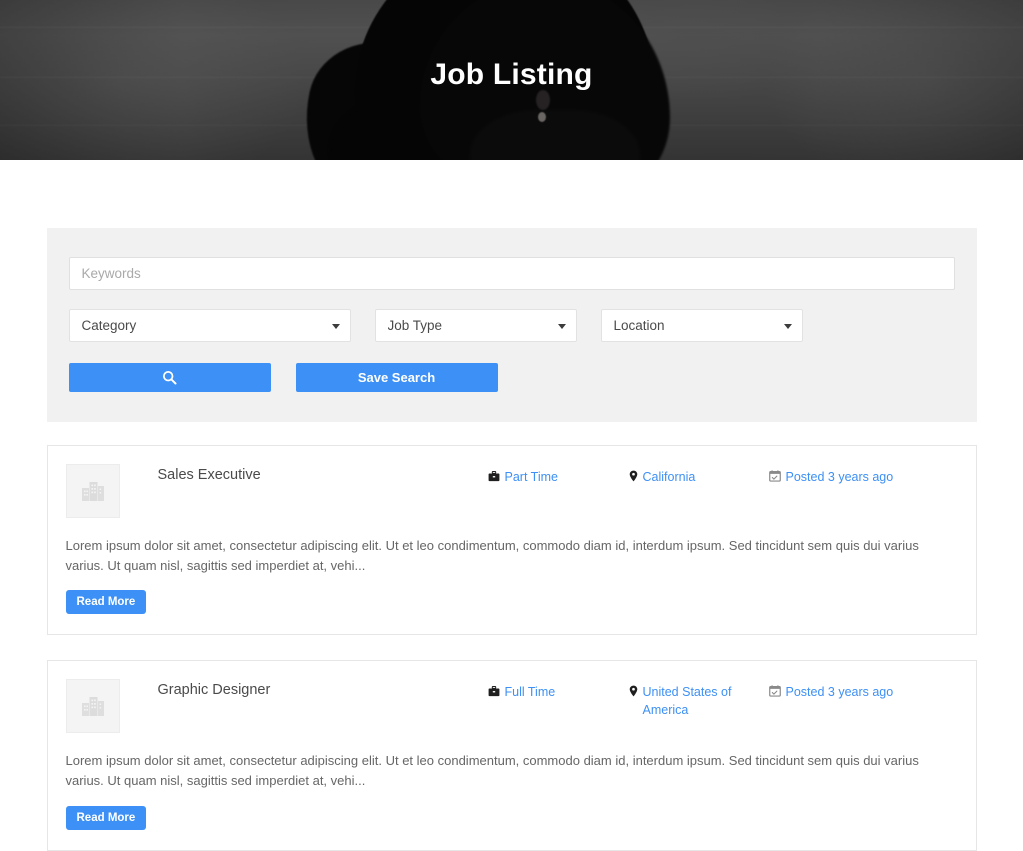 The width and height of the screenshot is (1023, 851). I want to click on job-type-select-wrapper: Job Type, so click(475, 325).